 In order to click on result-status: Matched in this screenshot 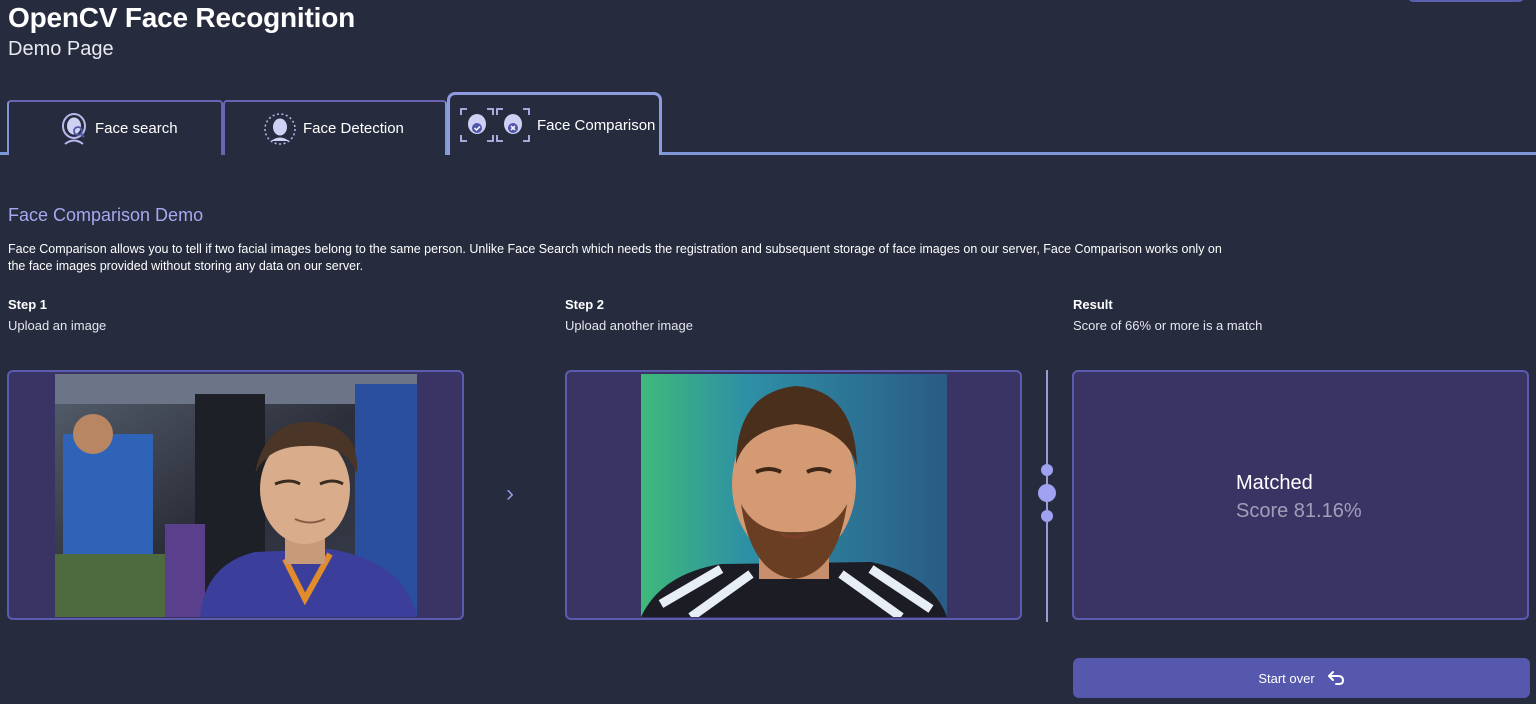, I will do `click(1274, 483)`.